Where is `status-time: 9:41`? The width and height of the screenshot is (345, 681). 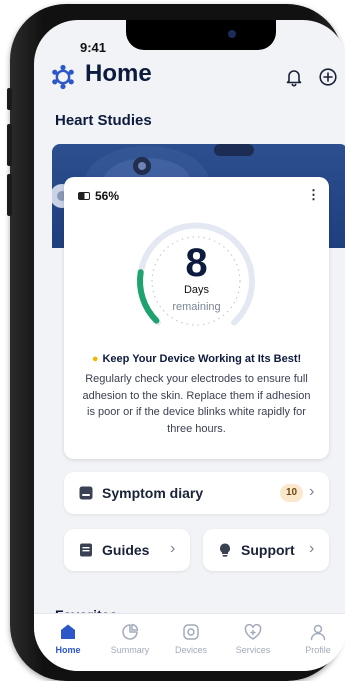 status-time: 9:41 is located at coordinates (93, 47).